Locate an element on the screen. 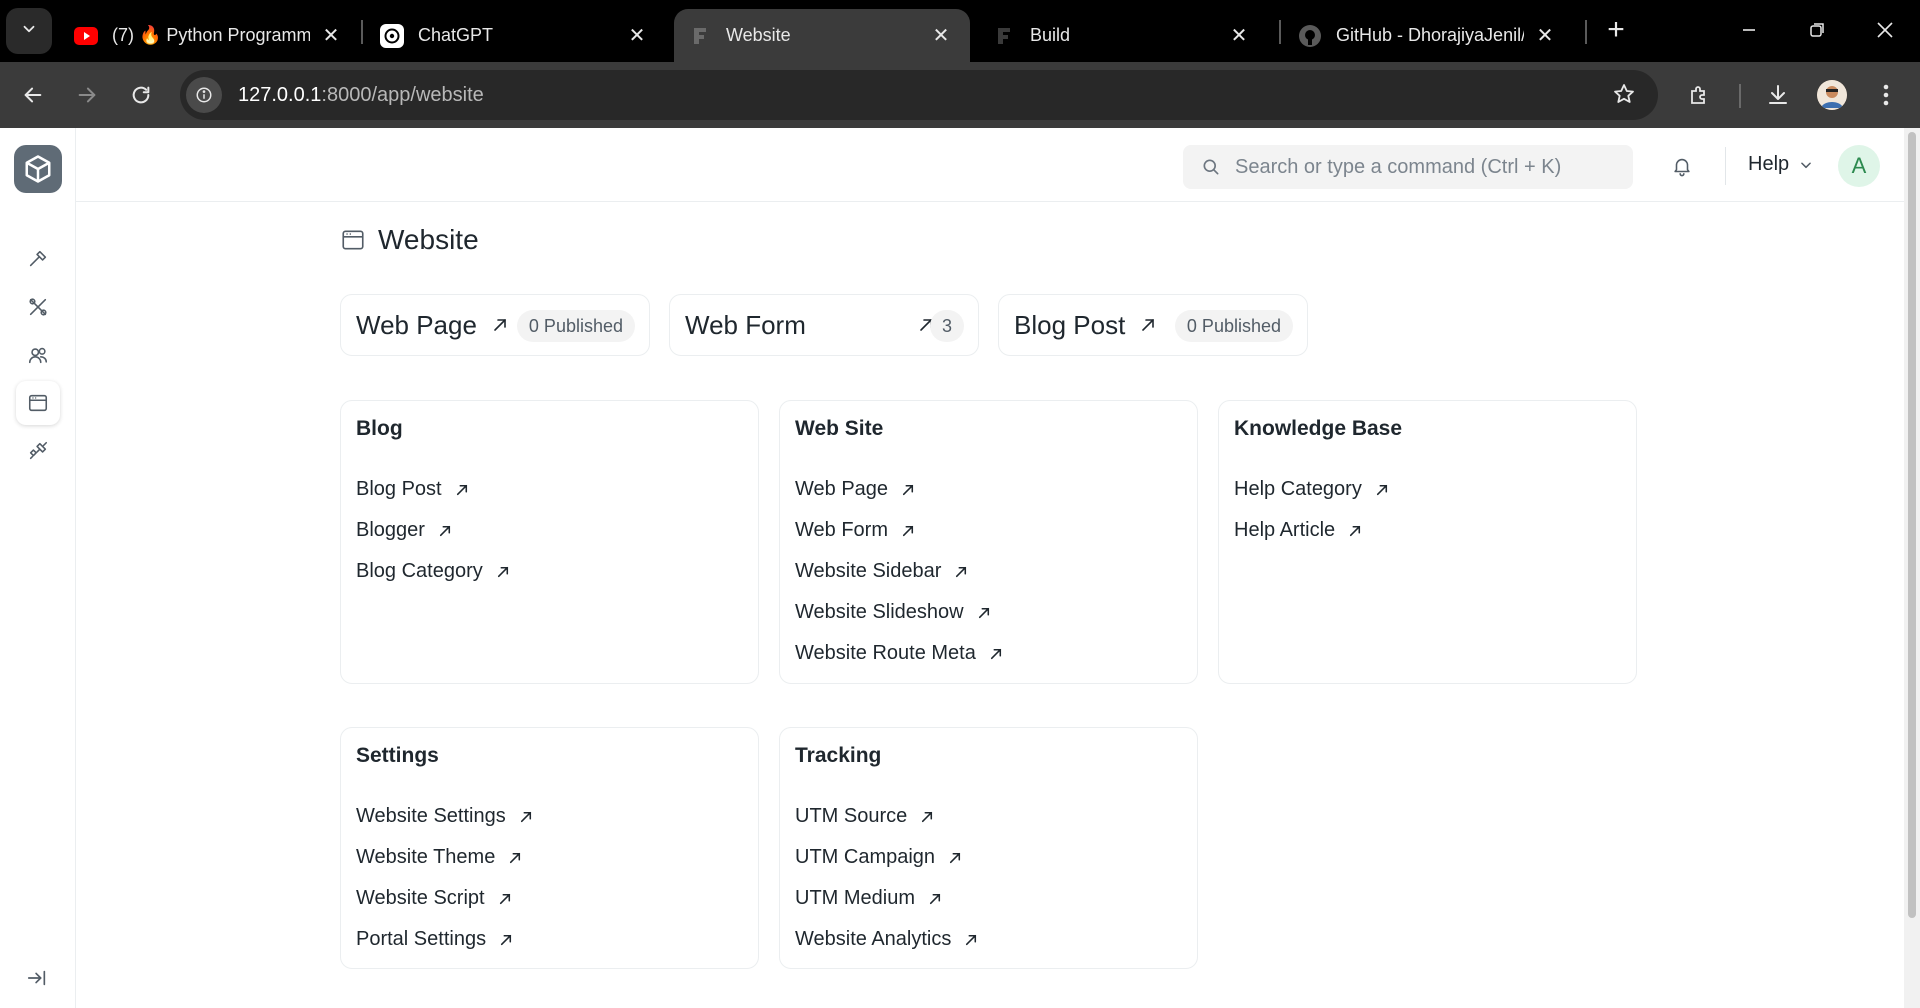  help-dropdown: Help is located at coordinates (1780, 164).